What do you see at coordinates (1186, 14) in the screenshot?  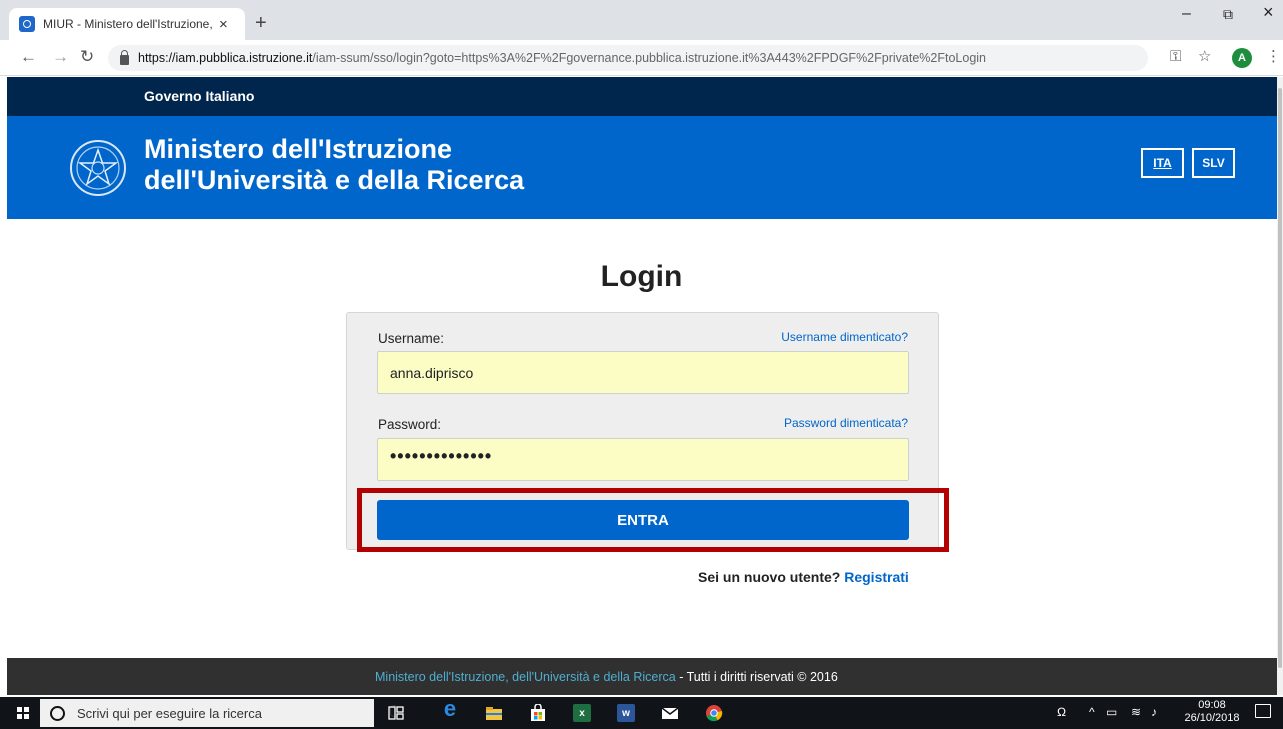 I see `minimize-button: –` at bounding box center [1186, 14].